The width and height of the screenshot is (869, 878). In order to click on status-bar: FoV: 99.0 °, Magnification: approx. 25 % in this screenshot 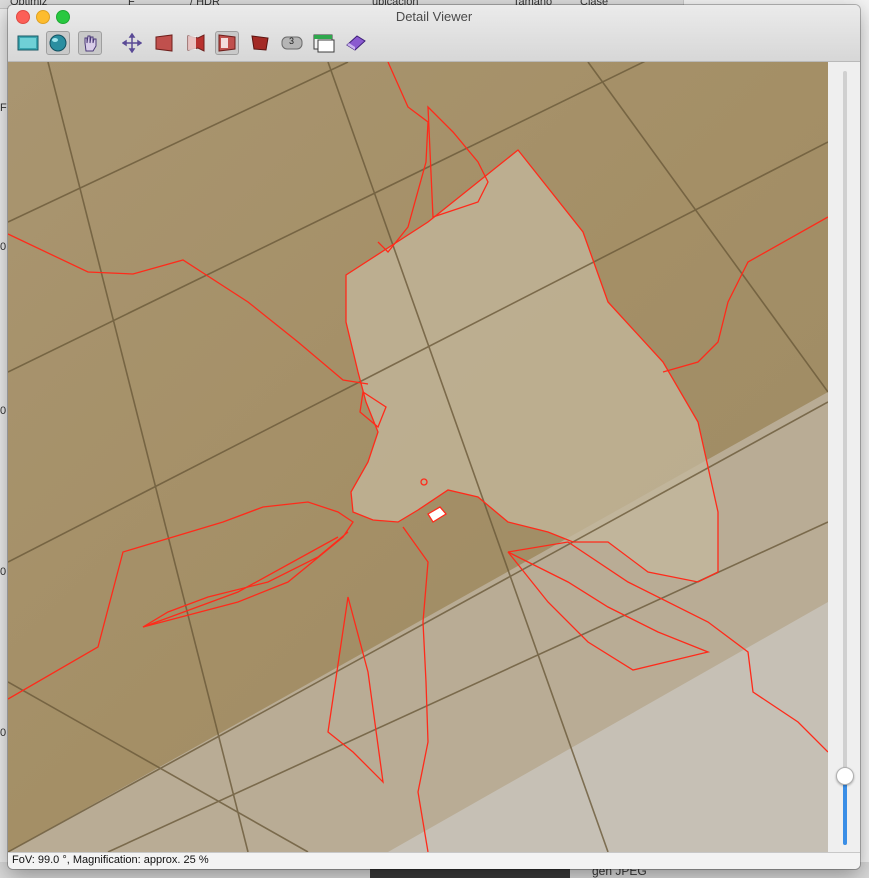, I will do `click(434, 860)`.